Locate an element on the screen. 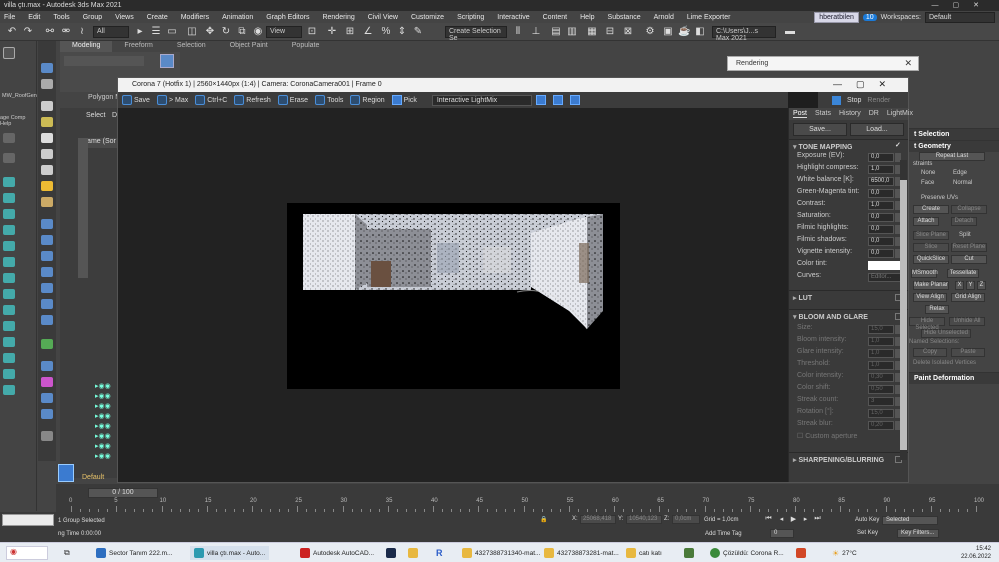  paste-button: Paste is located at coordinates (968, 352).